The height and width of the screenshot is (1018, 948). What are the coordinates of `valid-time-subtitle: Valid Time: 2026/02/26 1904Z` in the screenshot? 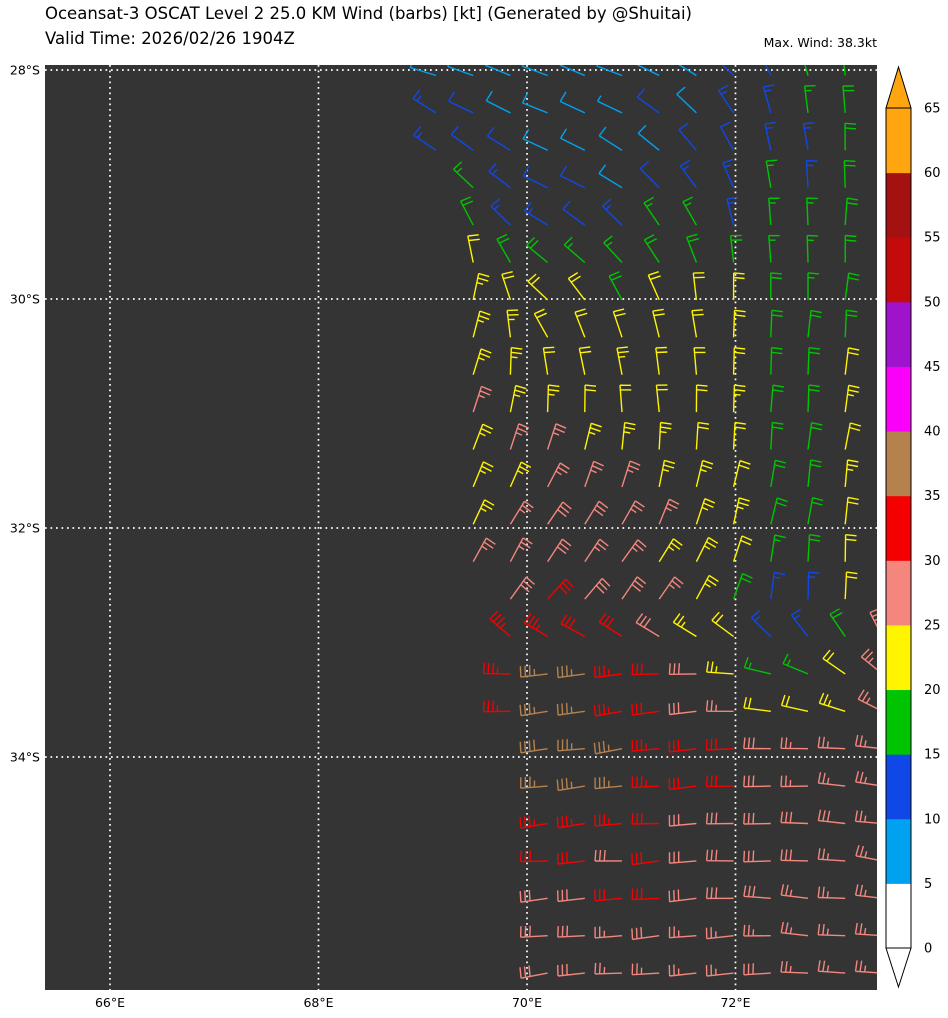 It's located at (170, 38).